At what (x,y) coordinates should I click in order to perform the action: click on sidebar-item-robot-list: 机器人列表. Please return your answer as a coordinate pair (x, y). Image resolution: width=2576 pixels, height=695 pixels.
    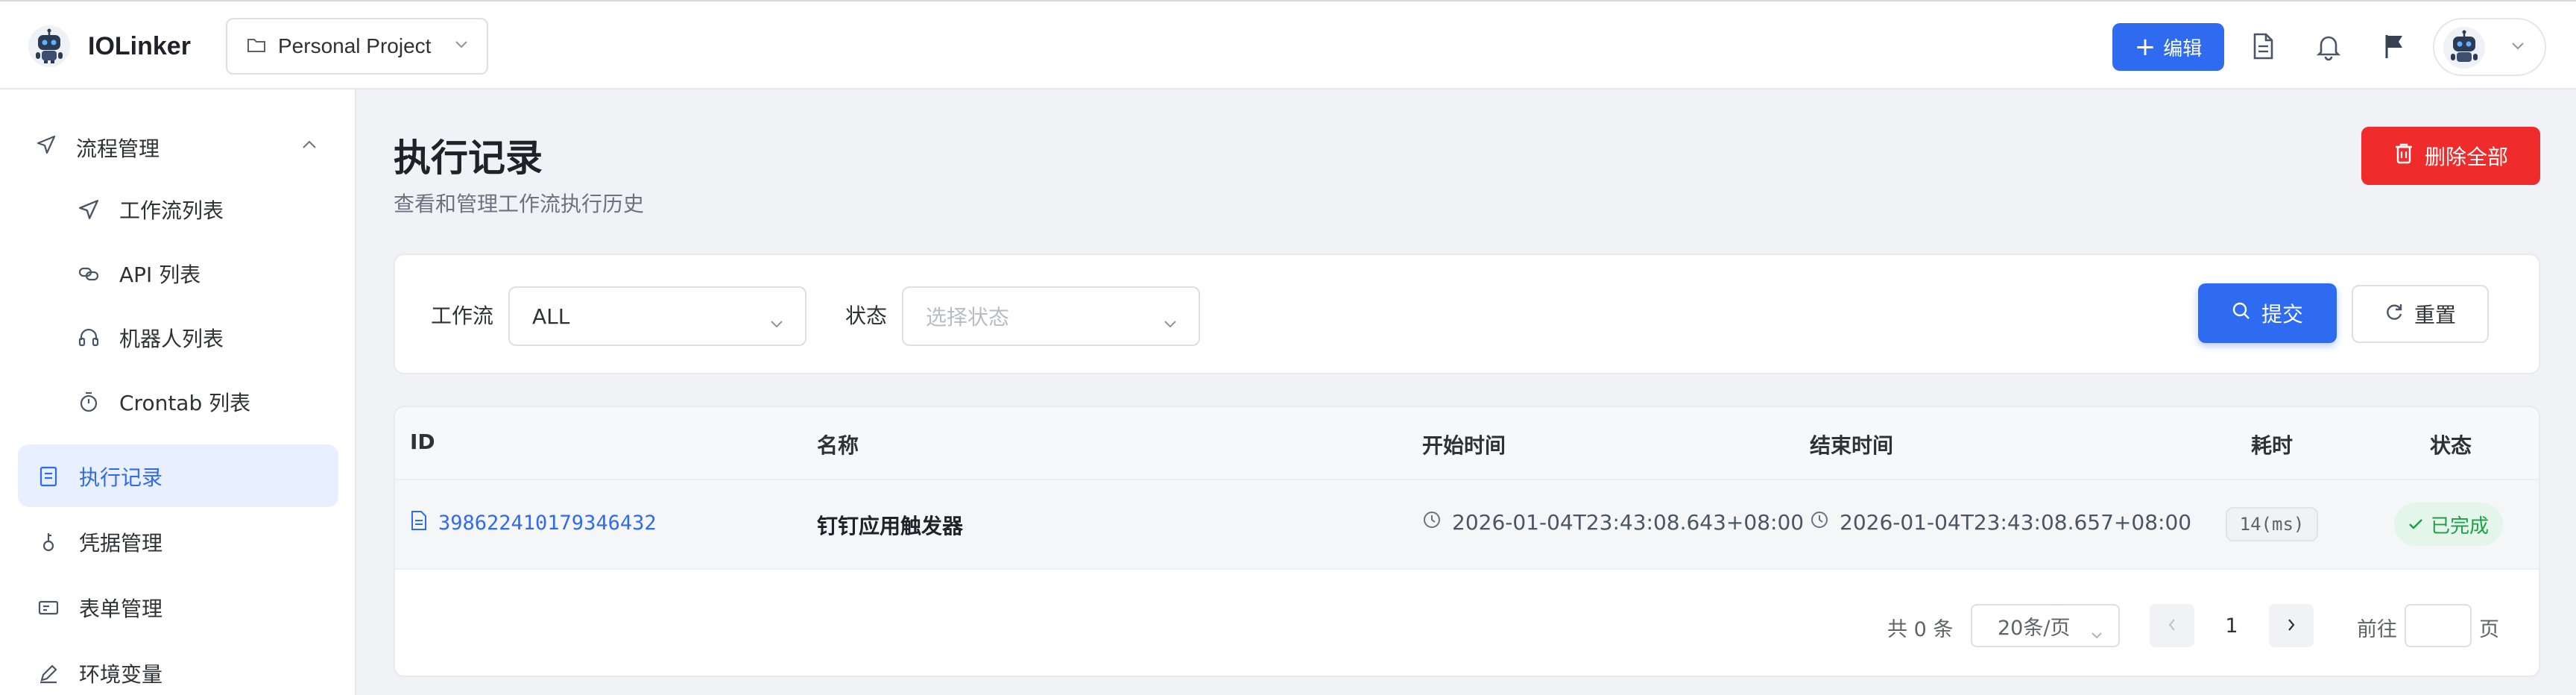
    Looking at the image, I should click on (151, 338).